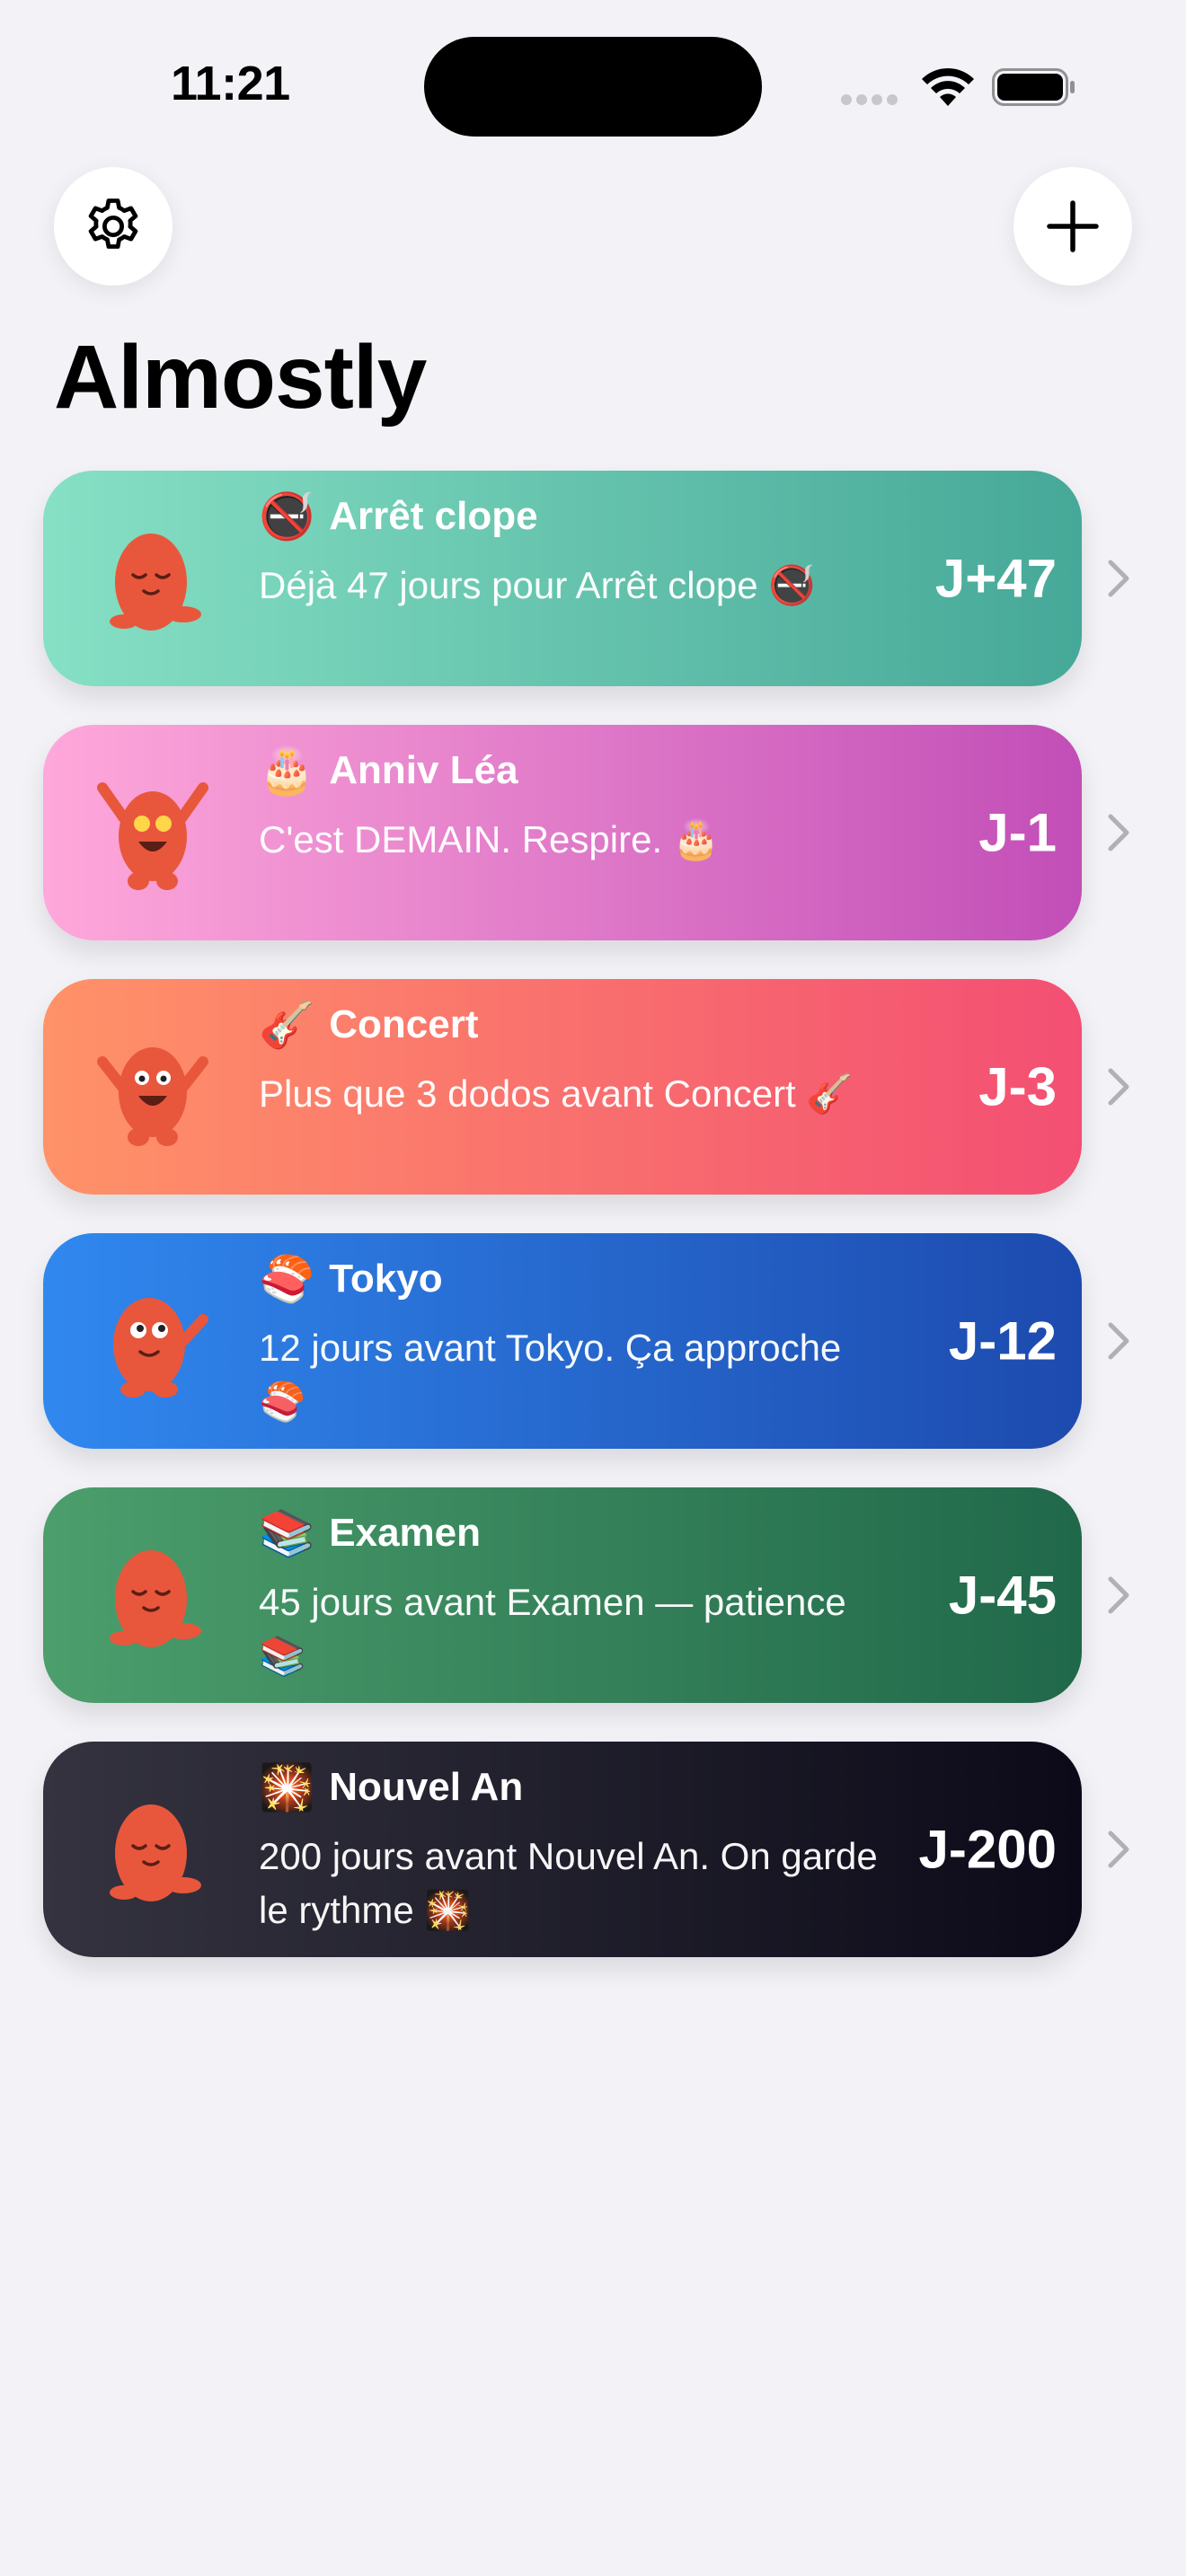 Image resolution: width=1186 pixels, height=2576 pixels. Describe the element at coordinates (987, 1849) in the screenshot. I see `event-countdown: J-200` at that location.